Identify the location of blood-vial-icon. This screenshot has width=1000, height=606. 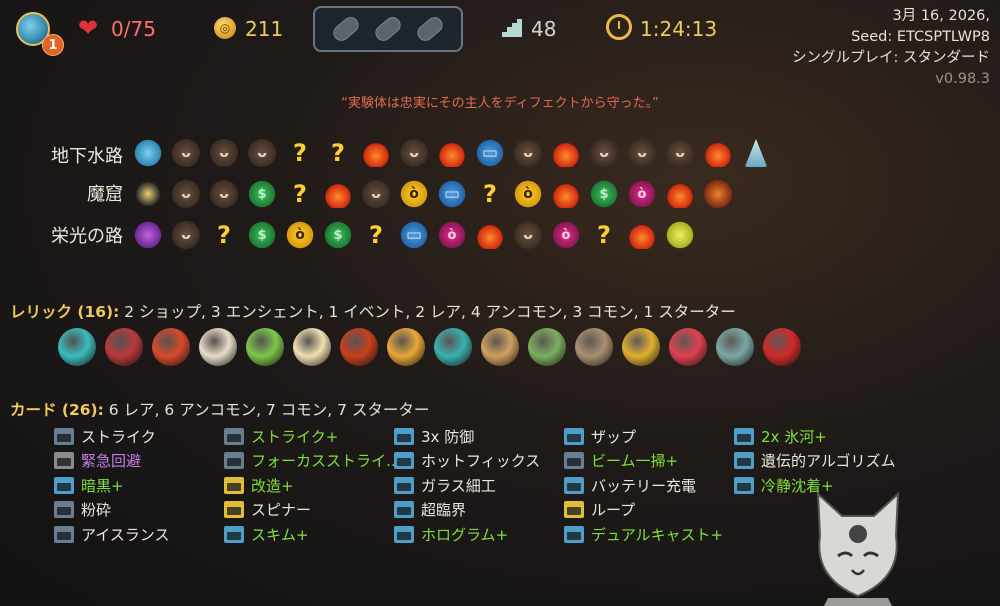
(782, 347).